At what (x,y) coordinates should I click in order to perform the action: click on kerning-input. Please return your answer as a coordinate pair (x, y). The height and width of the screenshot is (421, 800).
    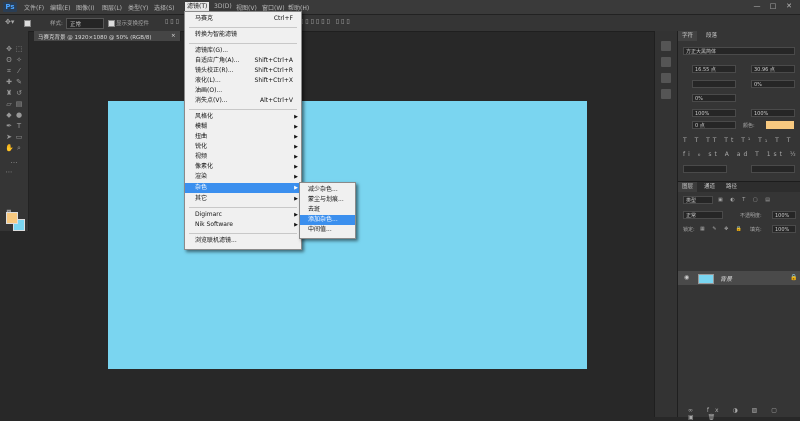
    Looking at the image, I should click on (714, 84).